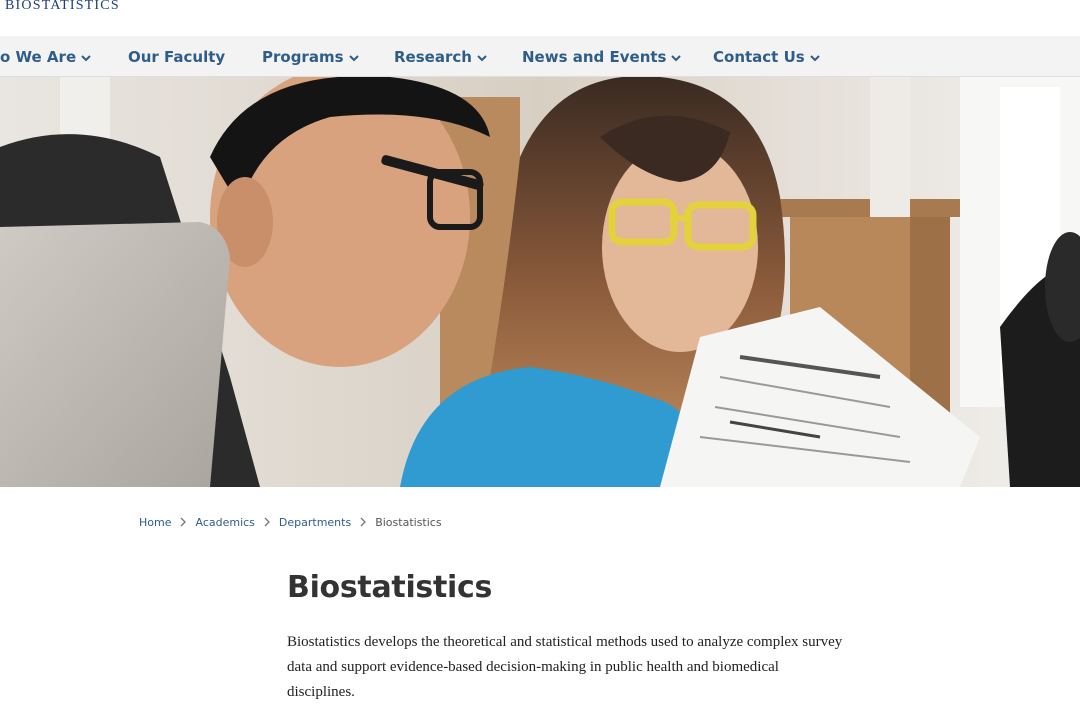 This screenshot has width=1080, height=708. I want to click on breadcrumb: Home Academics Departments Biostatistics, so click(290, 522).